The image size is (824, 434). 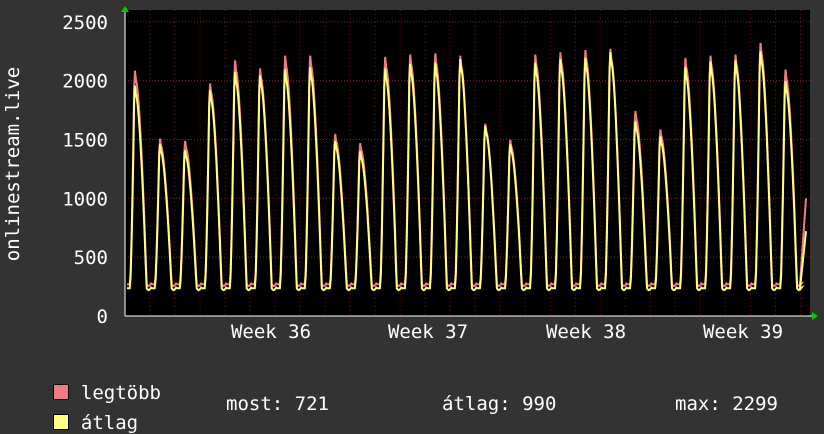 What do you see at coordinates (125, 9) in the screenshot?
I see `y-axis-arrow` at bounding box center [125, 9].